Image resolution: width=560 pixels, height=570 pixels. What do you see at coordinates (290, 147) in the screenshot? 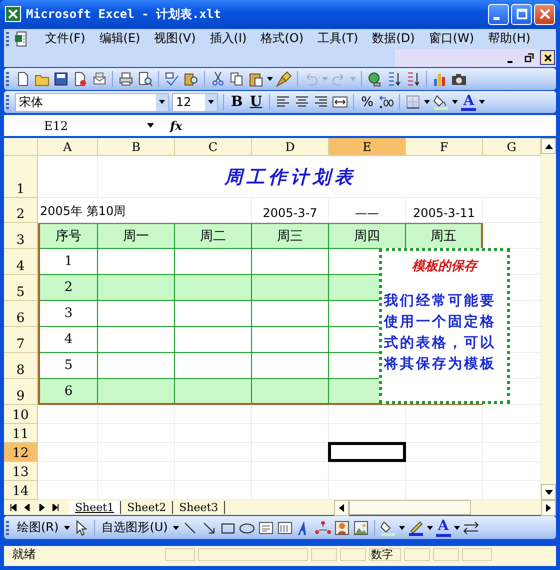
I see `column-header: D` at bounding box center [290, 147].